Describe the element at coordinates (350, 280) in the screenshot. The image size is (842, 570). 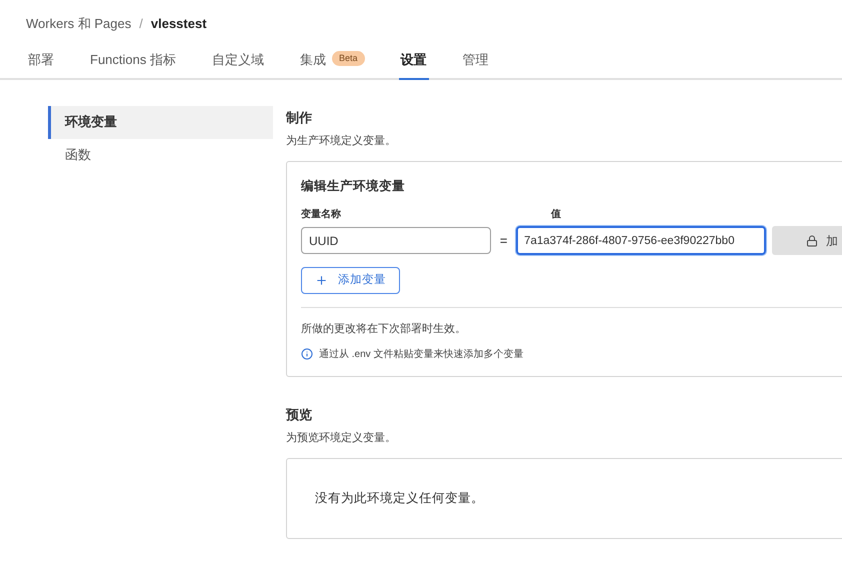
I see `add-variable-button: 添加变量` at that location.